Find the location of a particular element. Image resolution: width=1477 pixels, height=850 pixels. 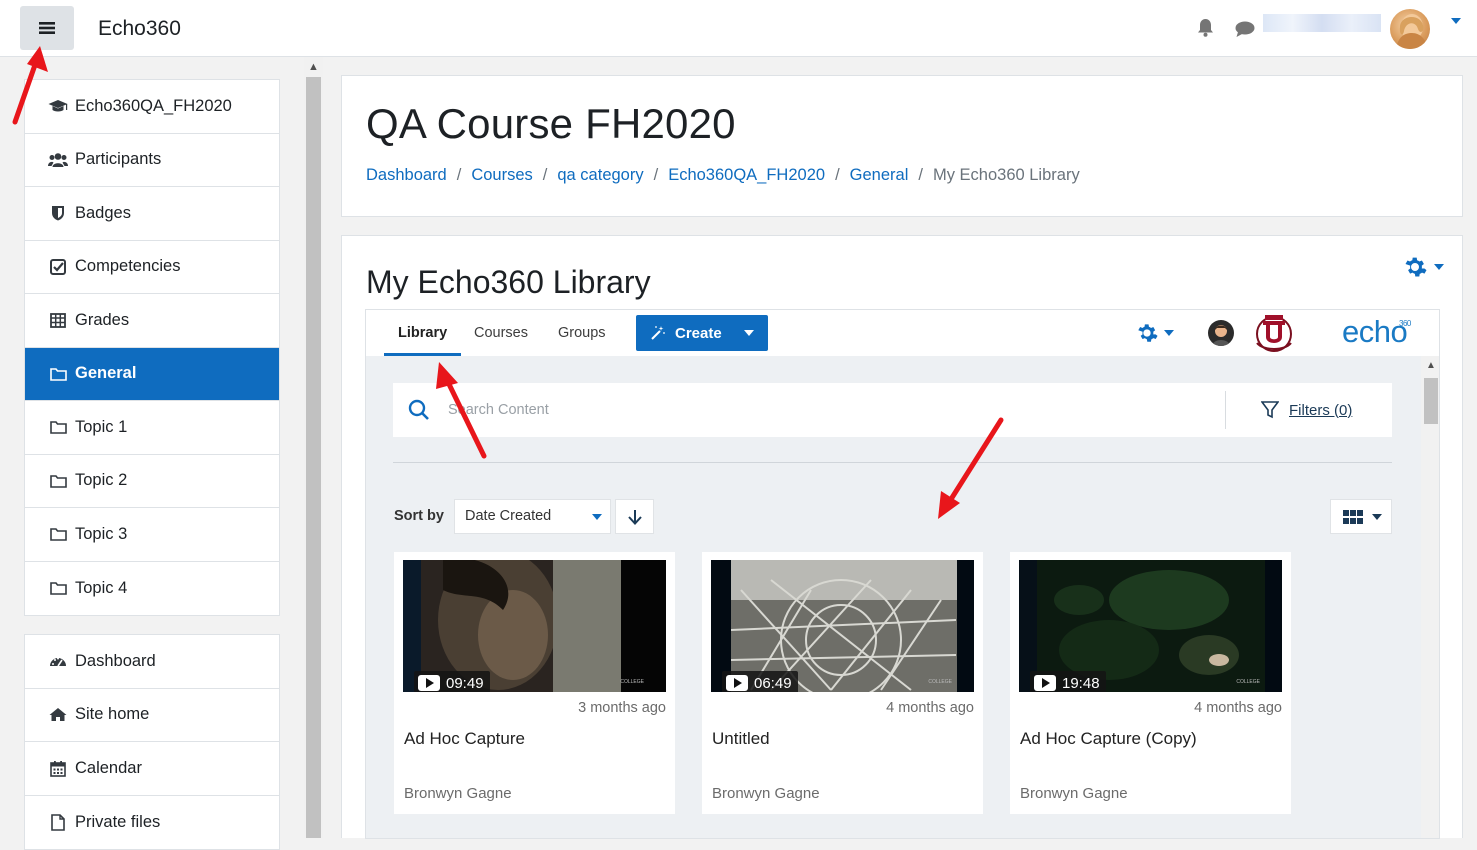

sidebar-item-private-files: Private files is located at coordinates (152, 823).